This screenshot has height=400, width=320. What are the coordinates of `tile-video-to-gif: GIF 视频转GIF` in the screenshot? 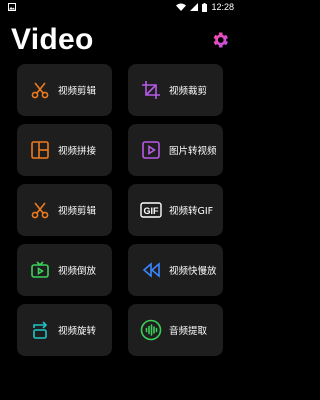 It's located at (175, 210).